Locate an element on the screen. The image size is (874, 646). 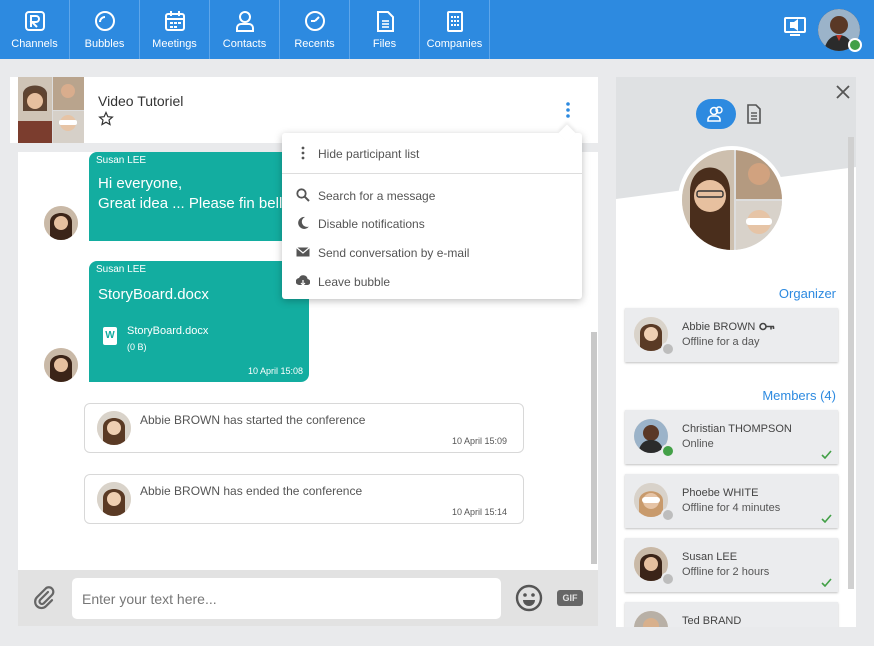
event-text: Abbie BROWN has ended the conference is located at coordinates (251, 491).